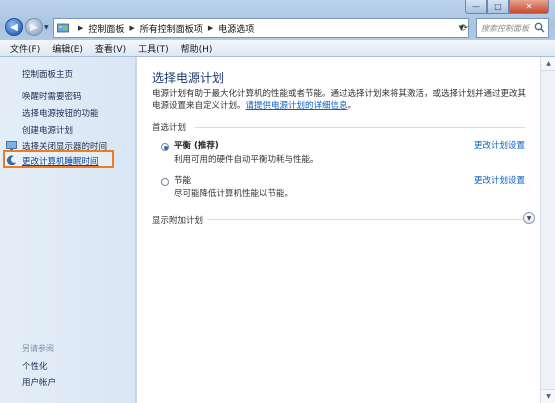 The width and height of the screenshot is (555, 403). I want to click on search-input: 搜索控制面板, so click(512, 28).